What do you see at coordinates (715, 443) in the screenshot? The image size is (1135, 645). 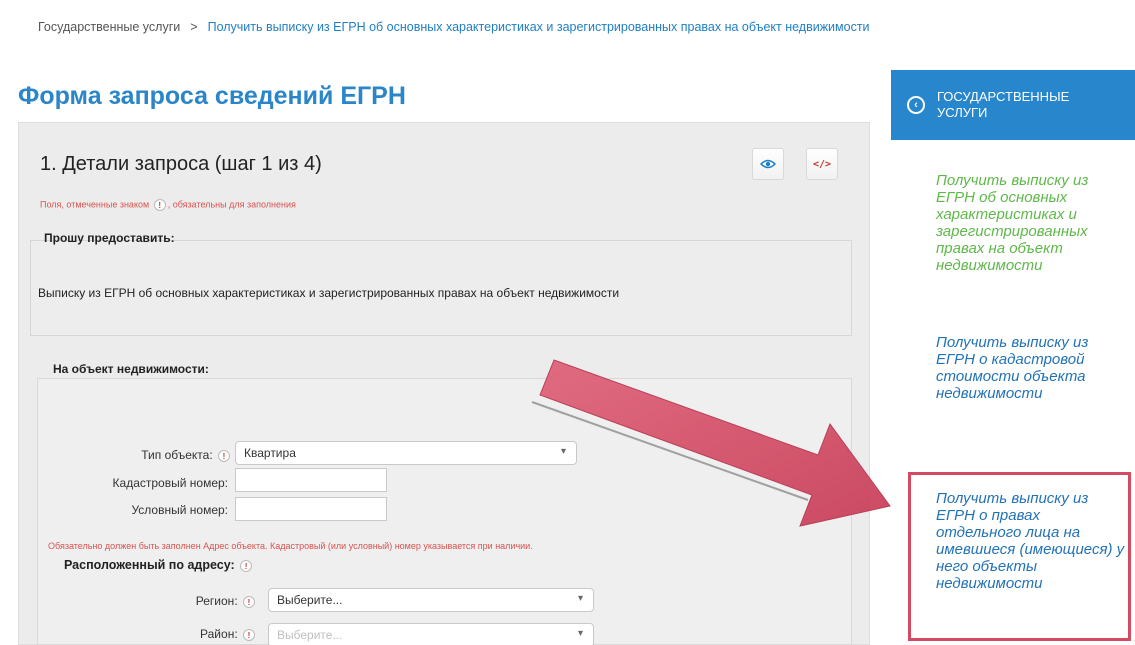 I see `arrow-shape` at bounding box center [715, 443].